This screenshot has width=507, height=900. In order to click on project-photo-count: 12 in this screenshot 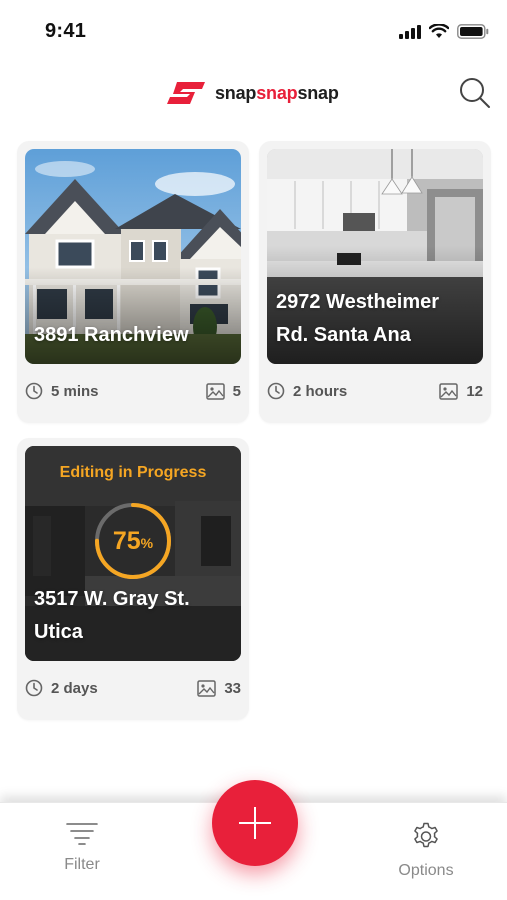, I will do `click(461, 391)`.